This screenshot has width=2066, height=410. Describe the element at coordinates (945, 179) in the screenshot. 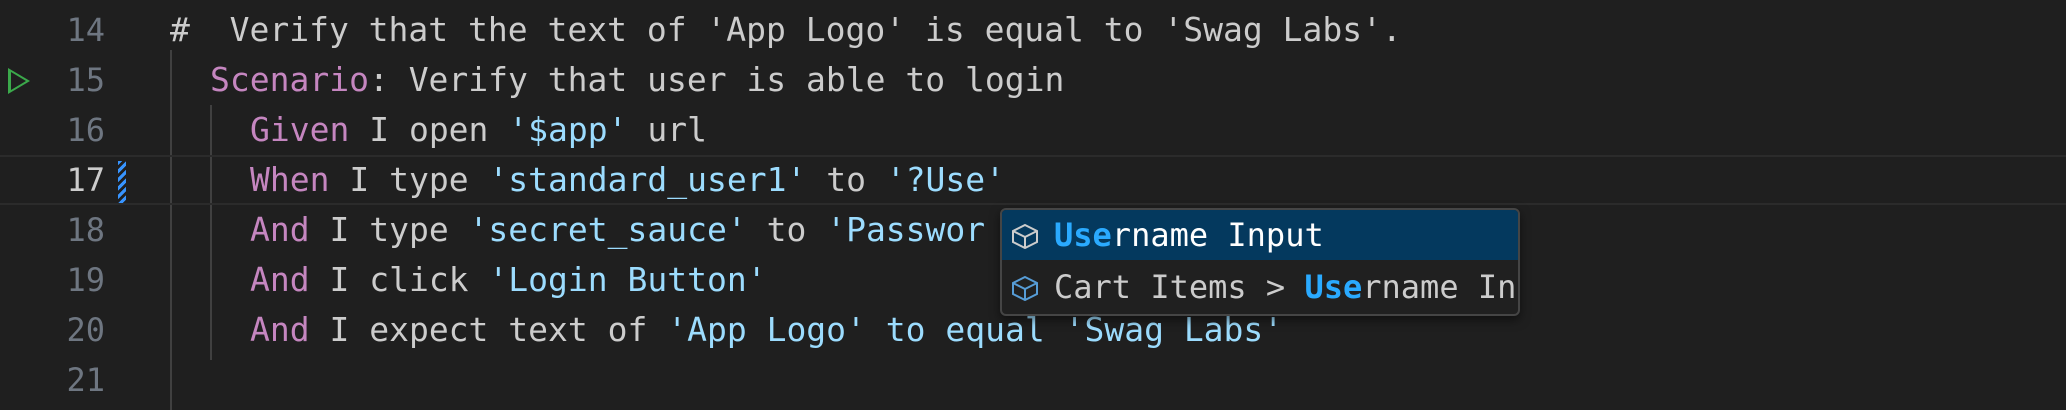

I see `string-token: '?Use'` at that location.